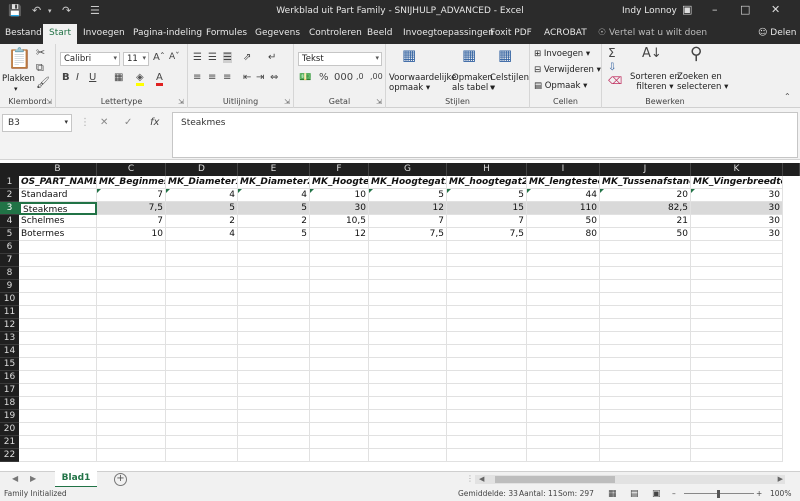 The image size is (800, 501). Describe the element at coordinates (128, 122) in the screenshot. I see `confirm-entry-icon: ✓` at that location.